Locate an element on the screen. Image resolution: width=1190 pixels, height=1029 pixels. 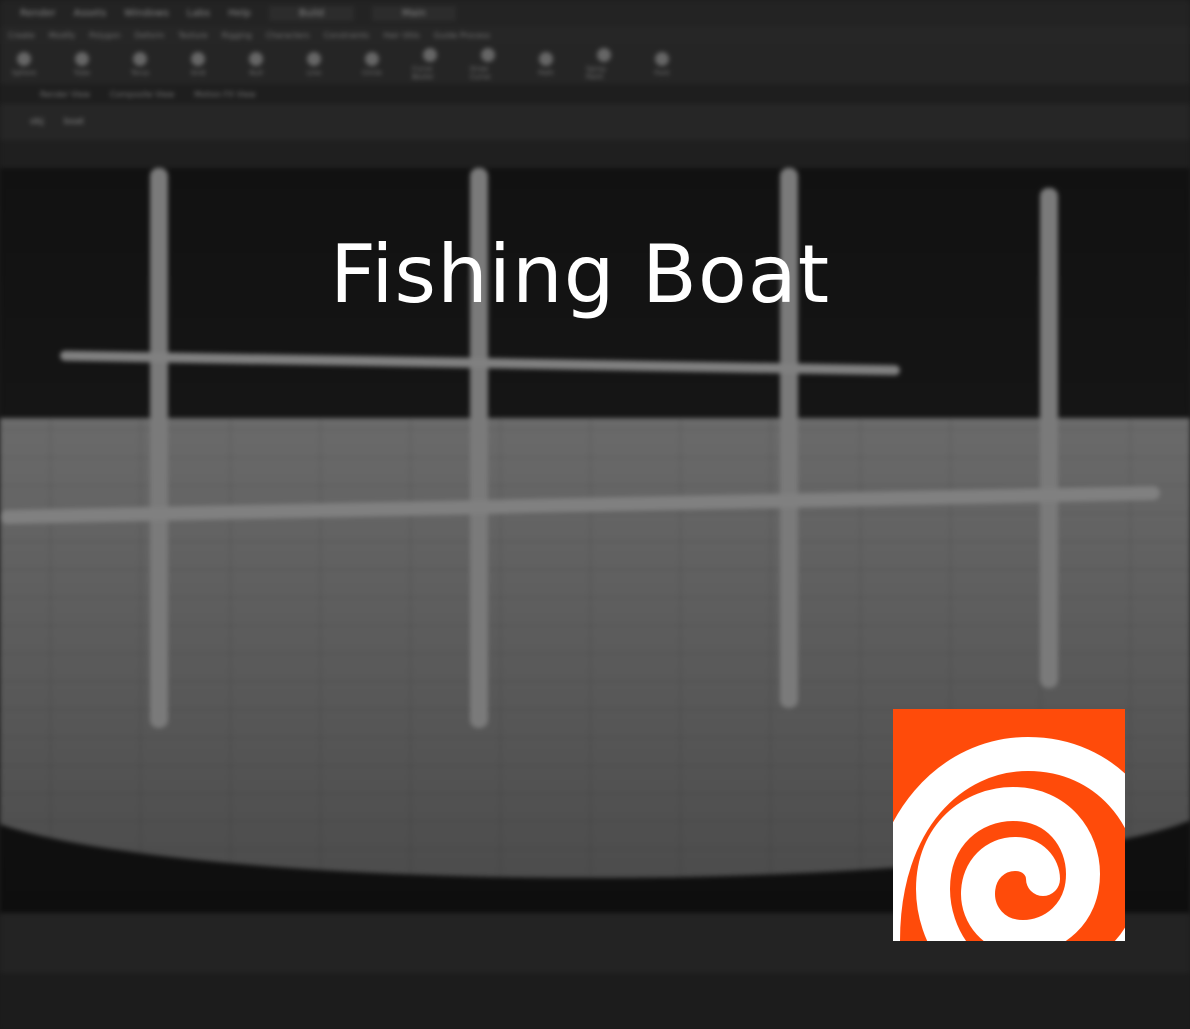
spray-icon is located at coordinates (604, 54).